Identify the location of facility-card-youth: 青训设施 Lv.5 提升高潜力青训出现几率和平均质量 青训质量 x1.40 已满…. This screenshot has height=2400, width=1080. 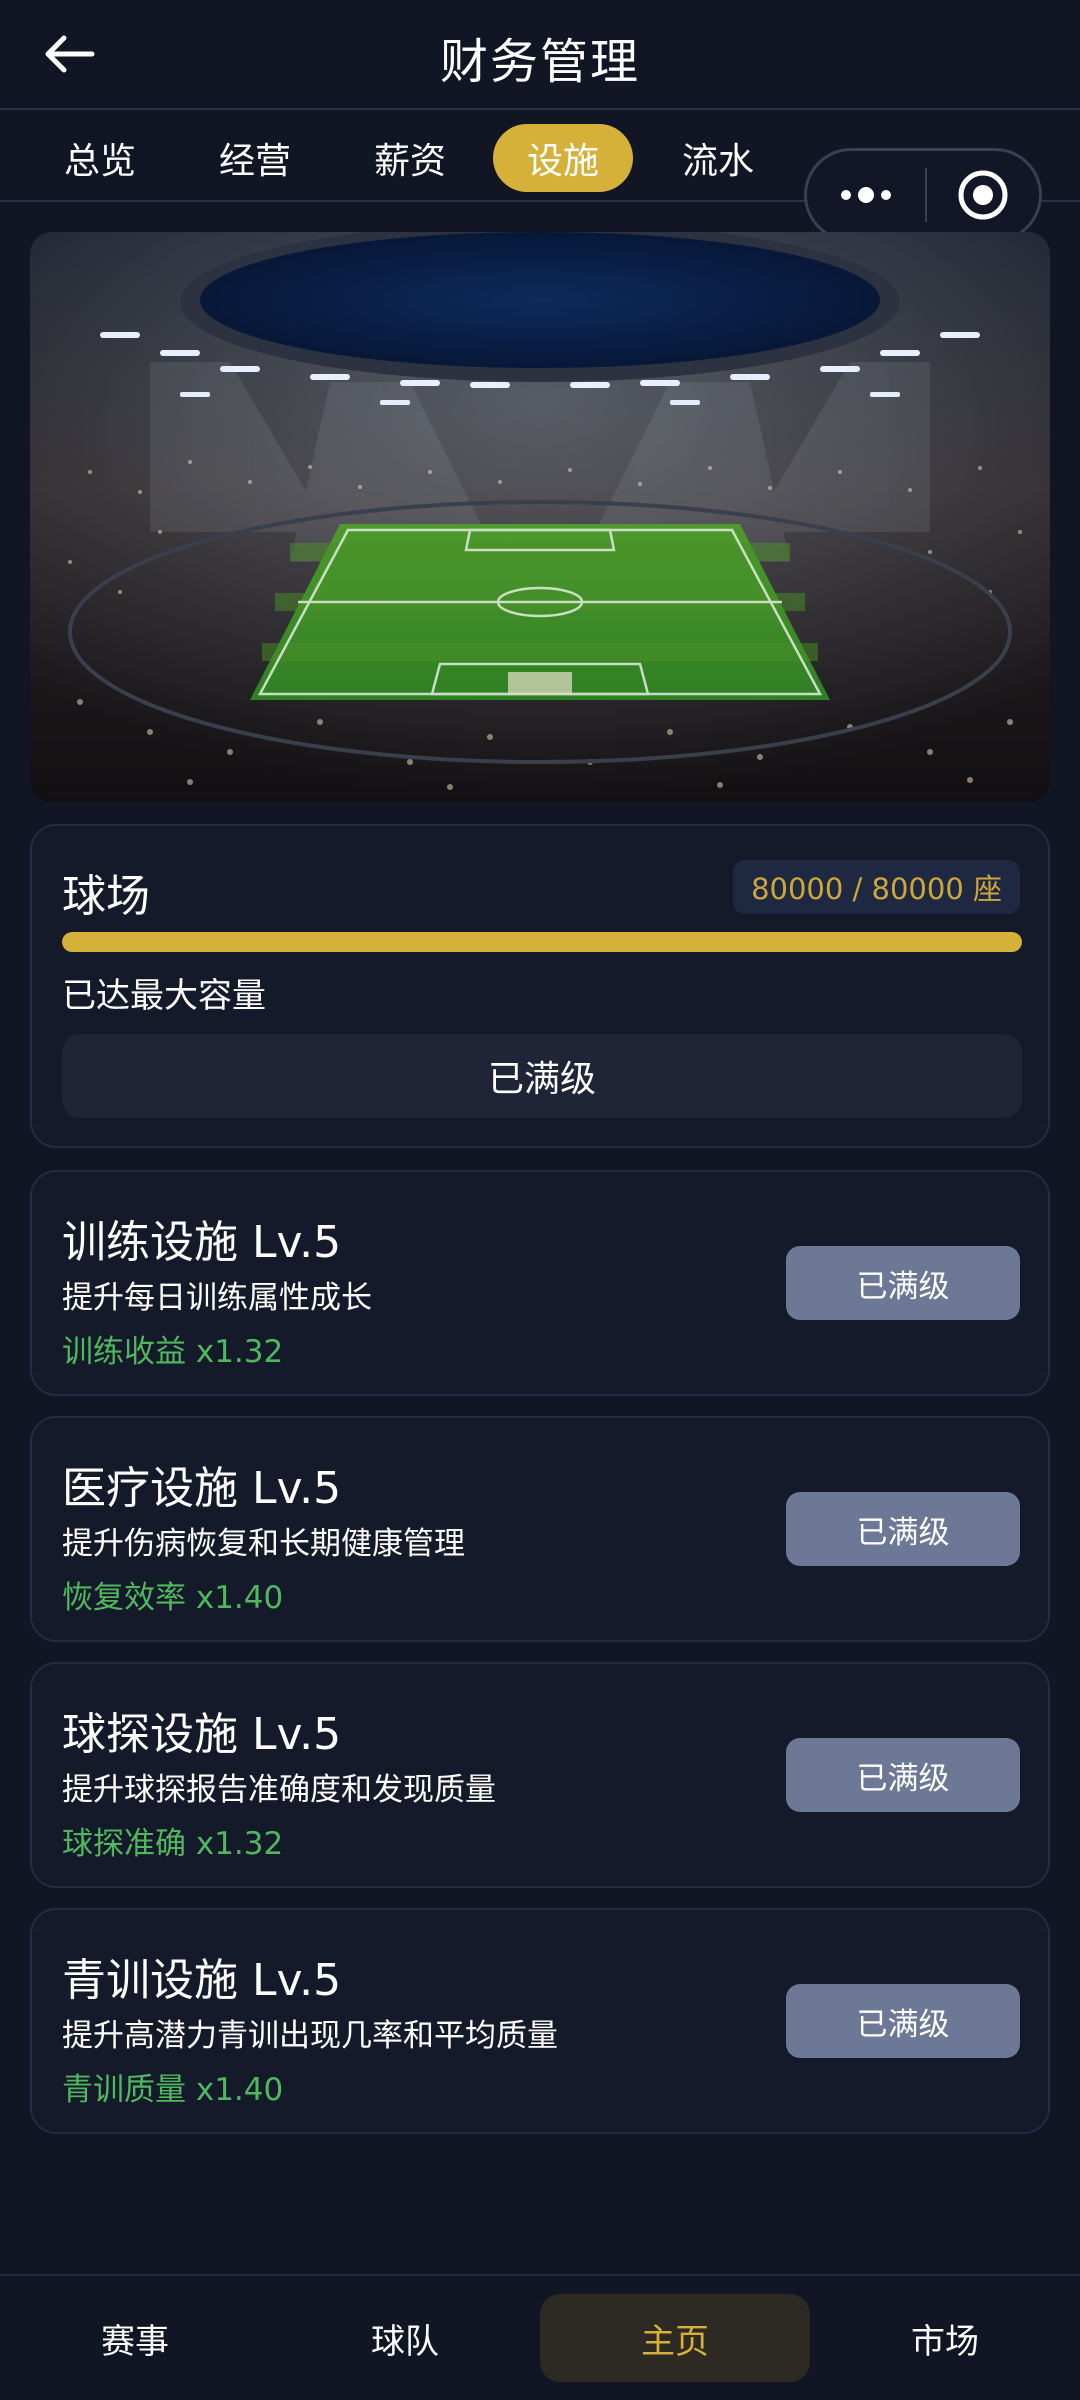
(540, 2021).